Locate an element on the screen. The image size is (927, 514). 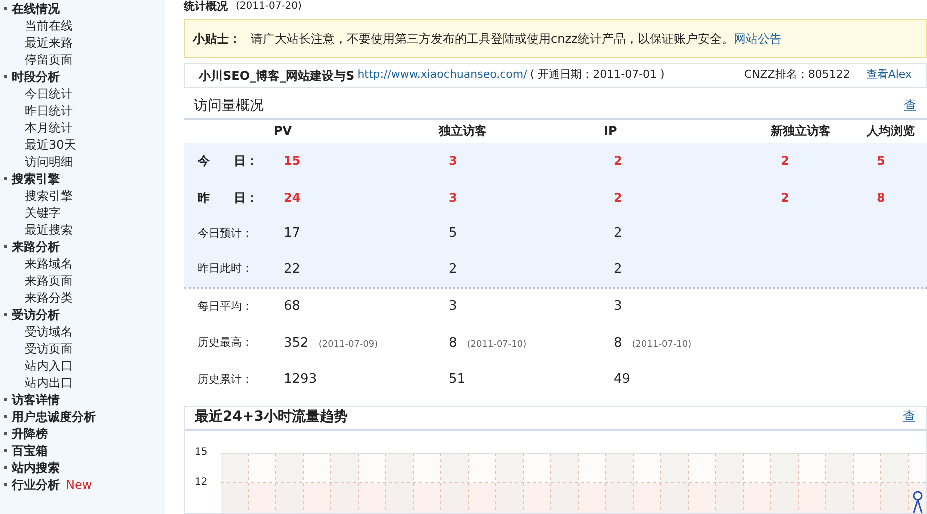
row-label: 昨 日： is located at coordinates (228, 198).